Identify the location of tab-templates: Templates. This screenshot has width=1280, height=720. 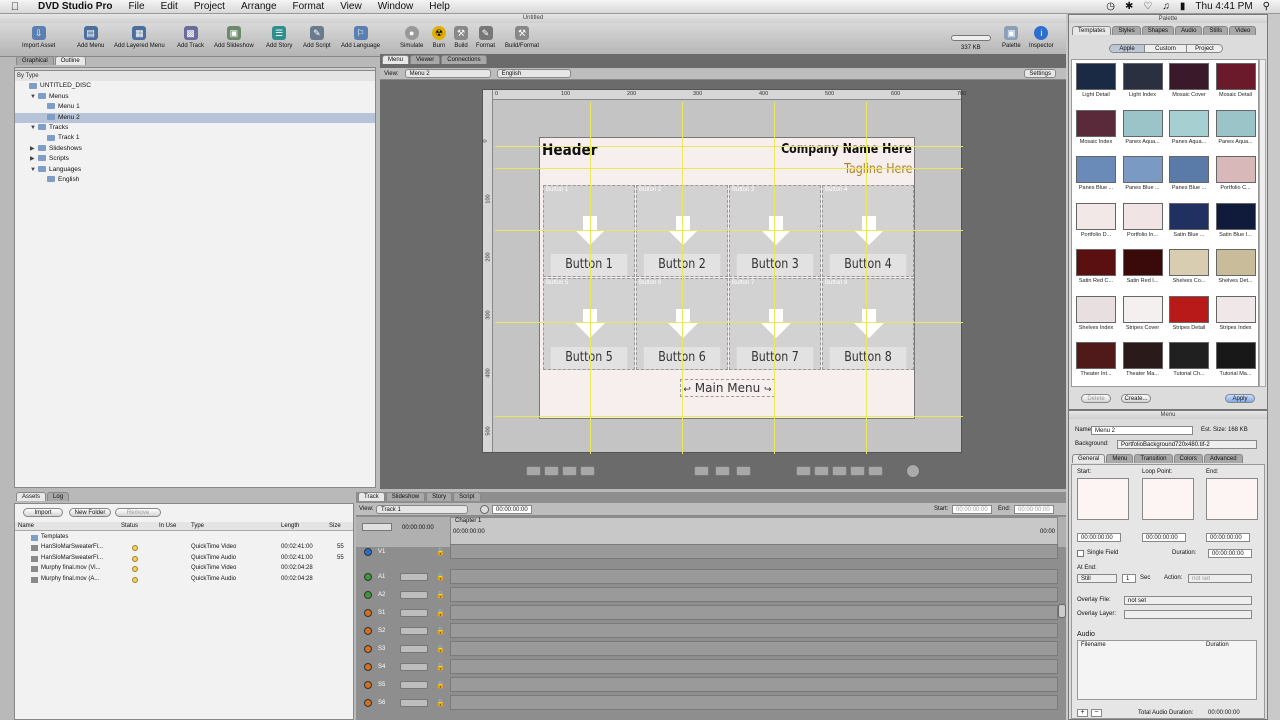
(1092, 30).